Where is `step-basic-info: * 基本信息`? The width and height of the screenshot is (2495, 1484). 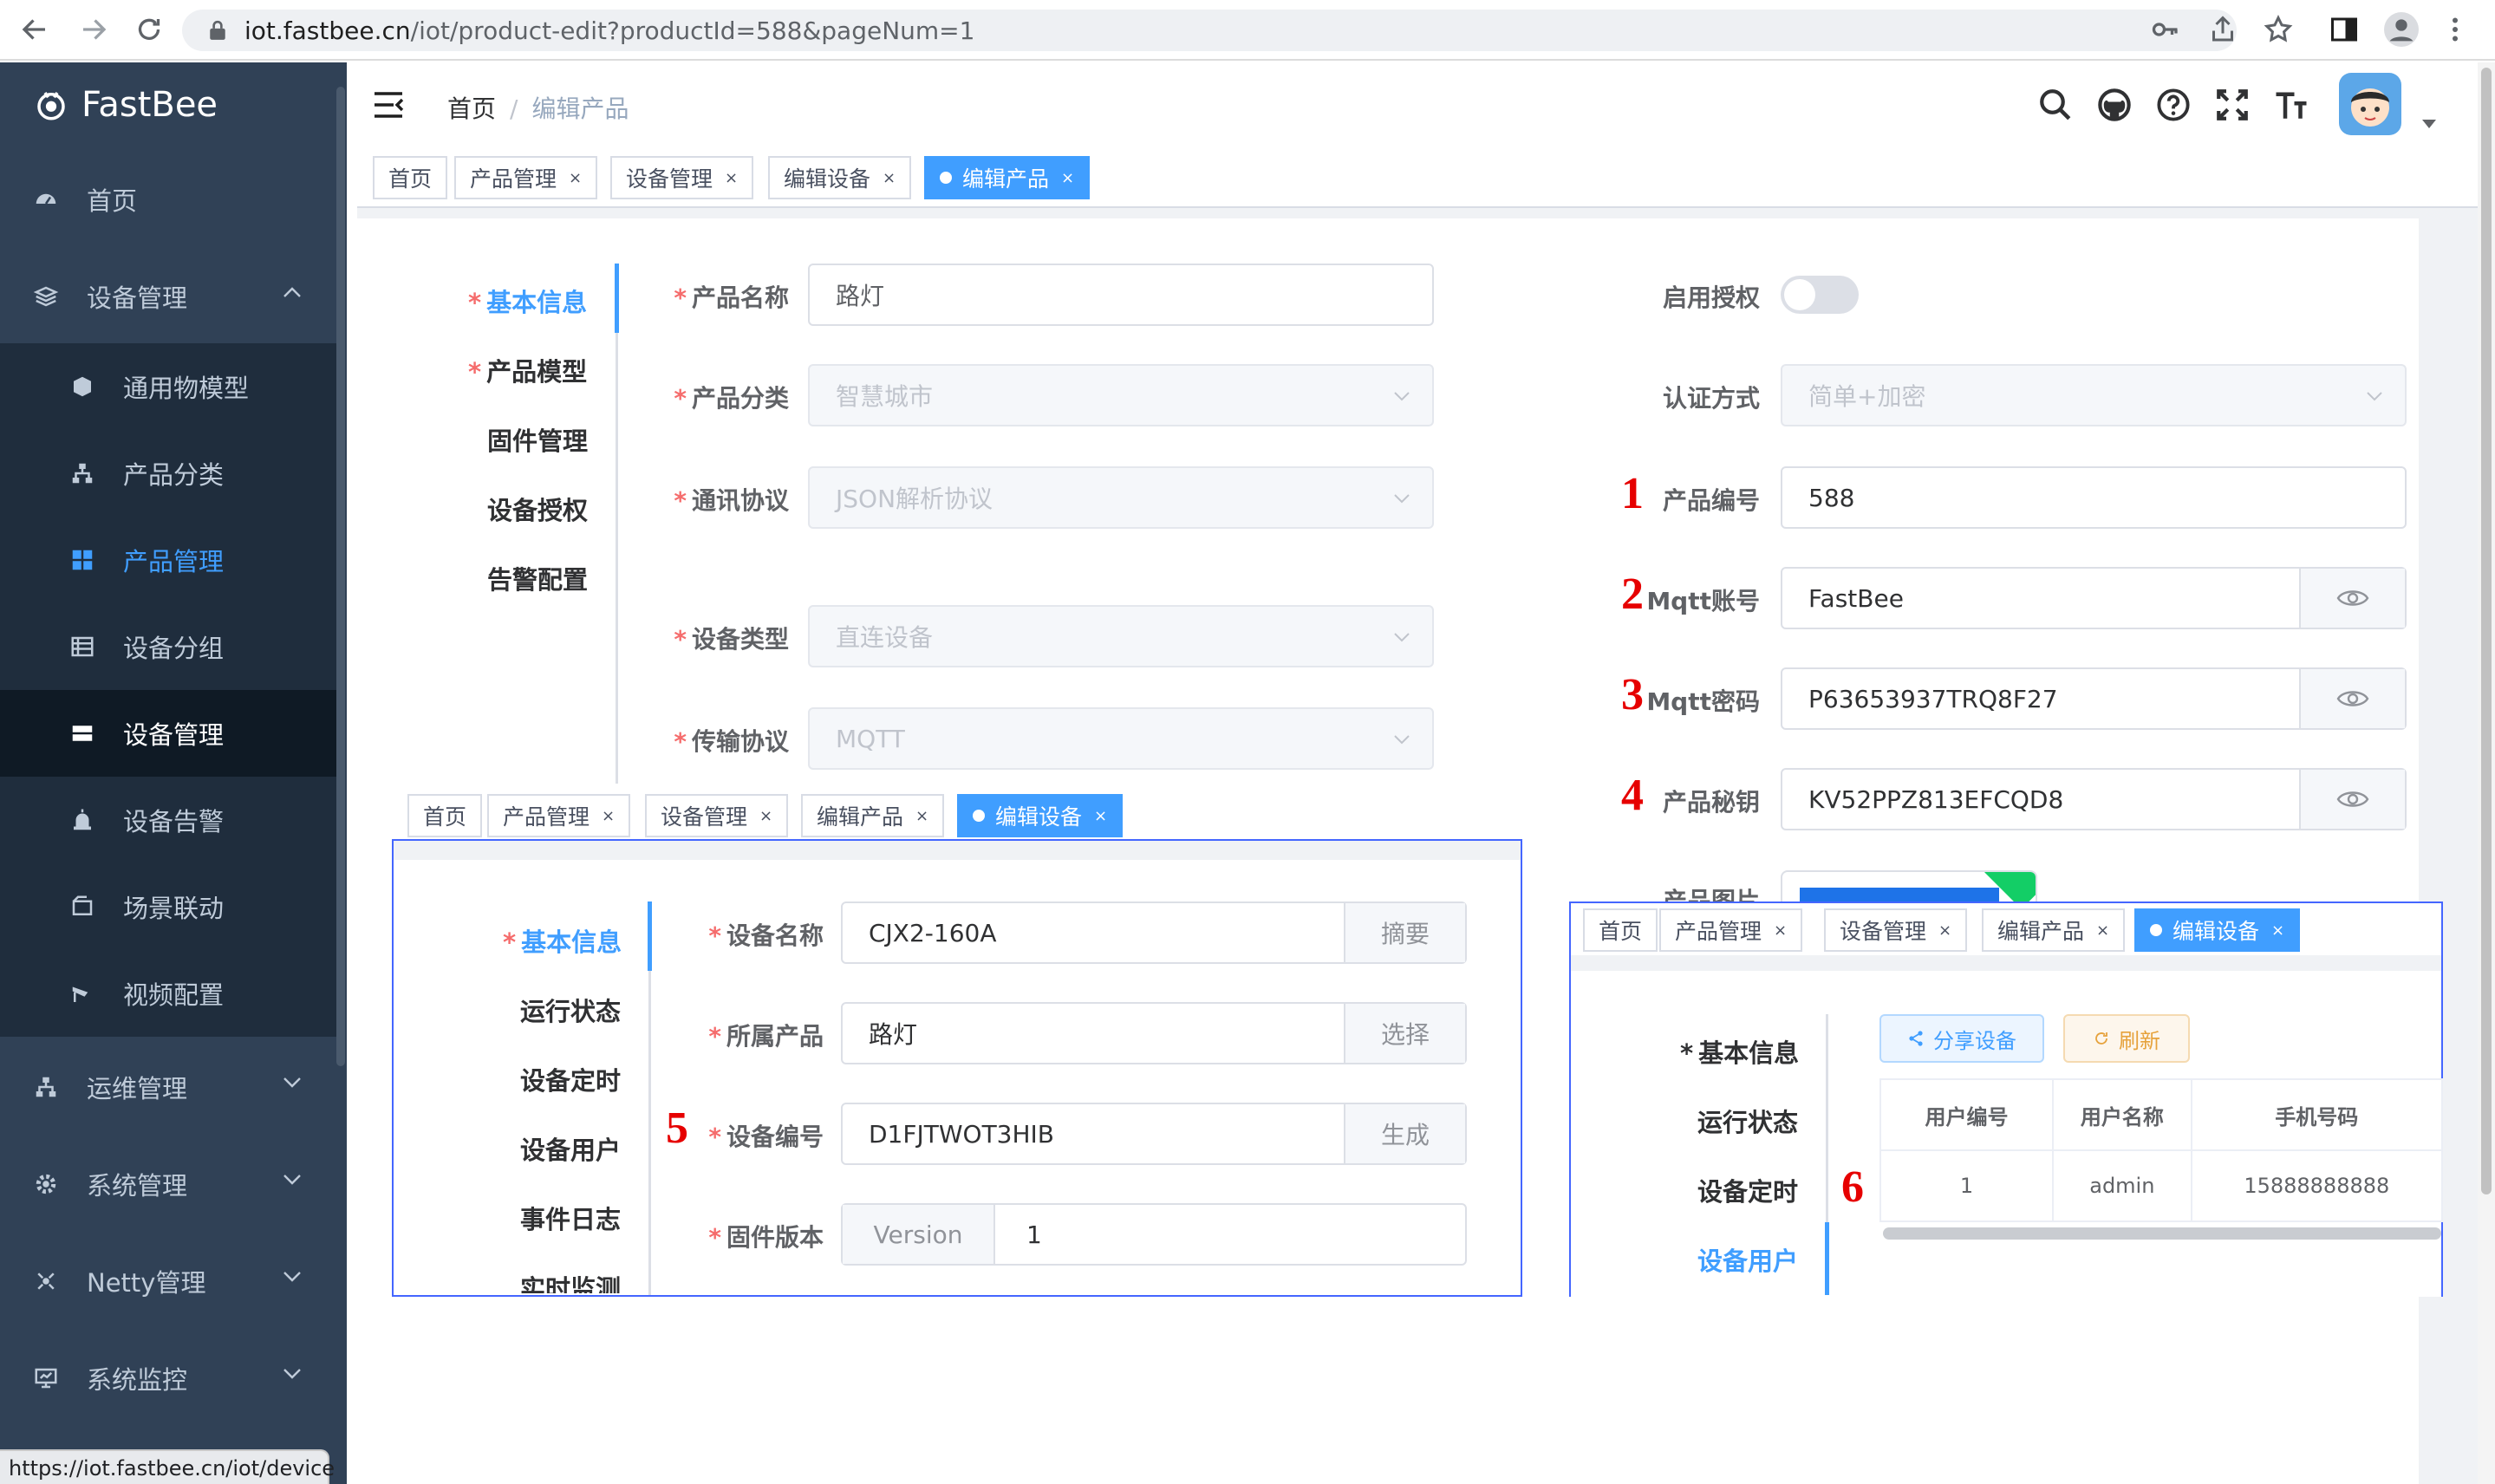 step-basic-info: * 基本信息 is located at coordinates (527, 301).